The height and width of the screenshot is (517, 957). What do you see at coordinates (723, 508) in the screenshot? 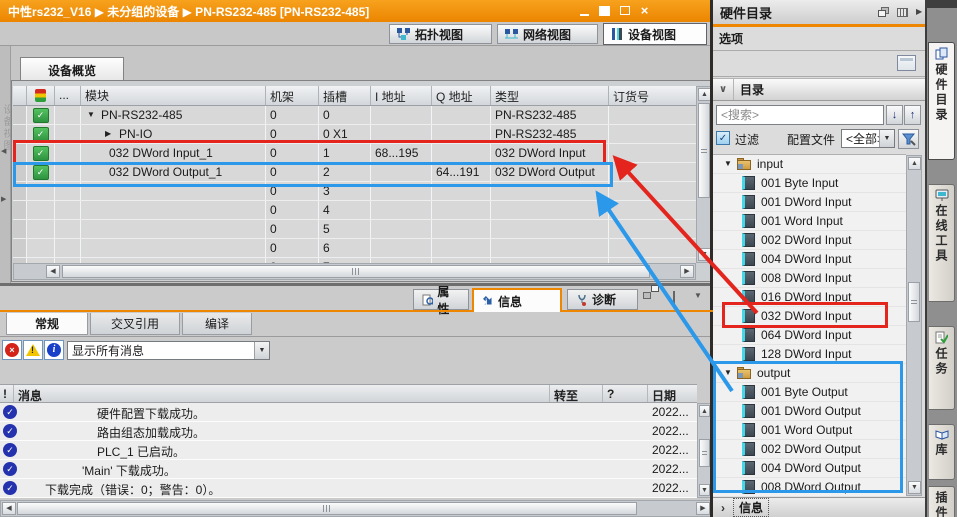
I see `expand-icon: ›` at bounding box center [723, 508].